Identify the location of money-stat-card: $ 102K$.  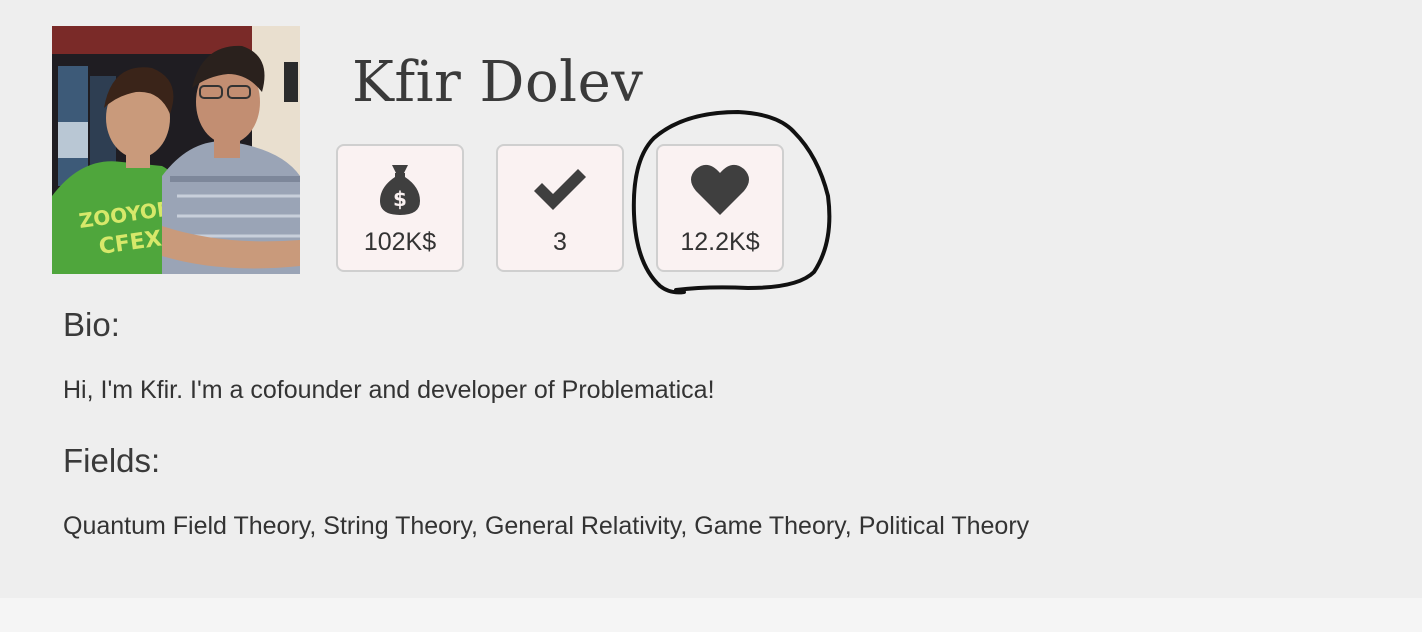
(400, 208).